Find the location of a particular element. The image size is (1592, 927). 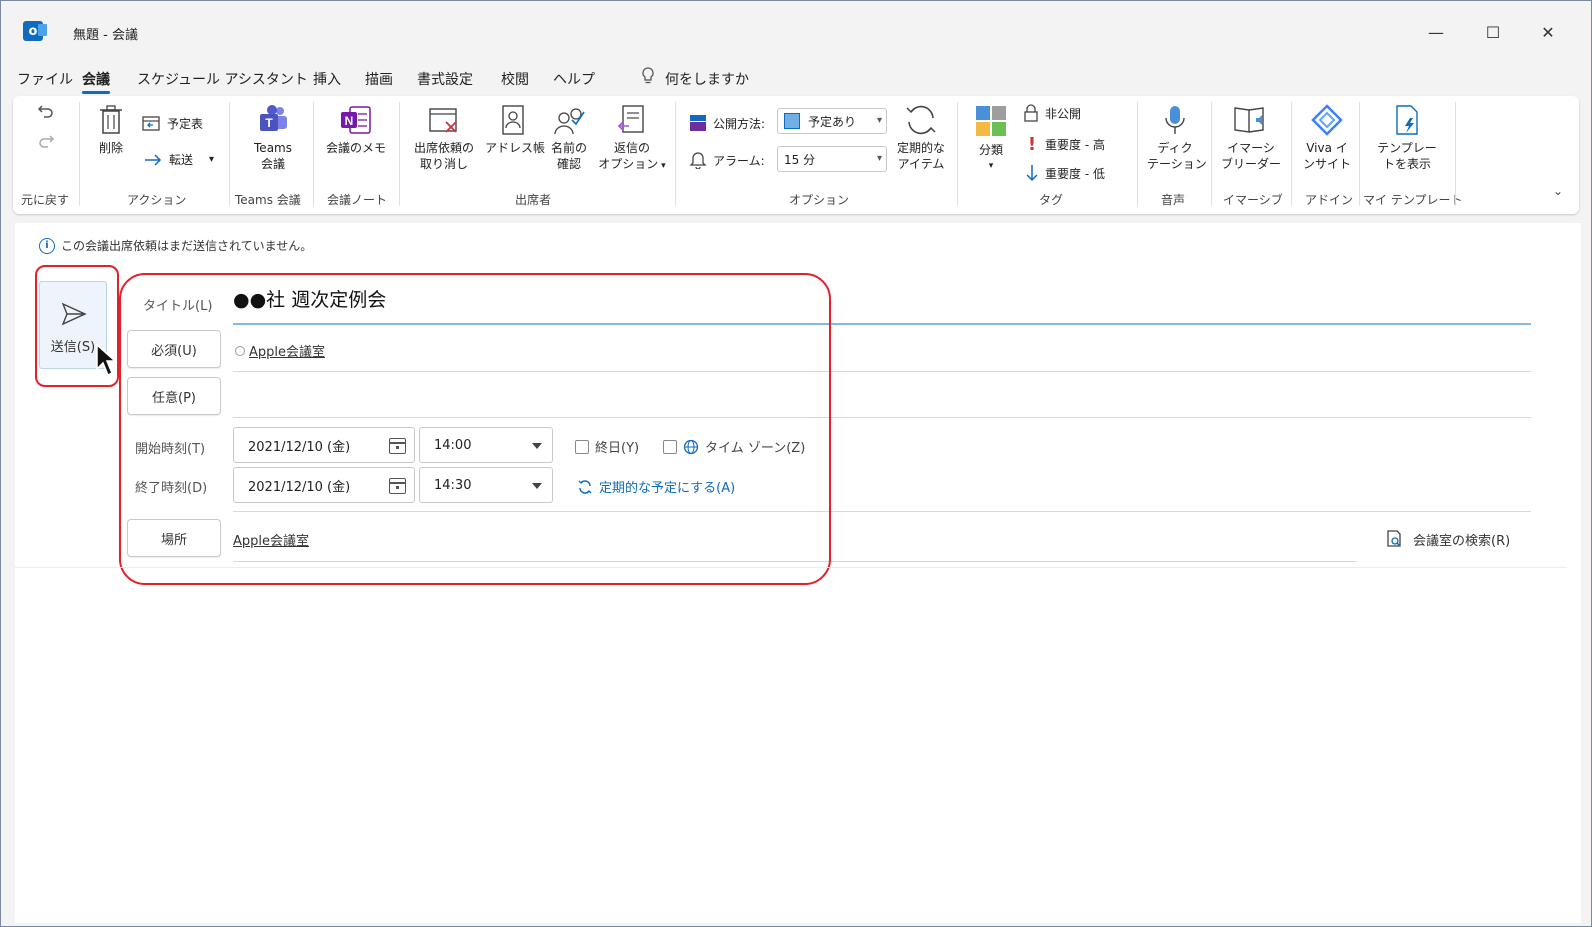

calendar-label: 予定表 is located at coordinates (185, 123).